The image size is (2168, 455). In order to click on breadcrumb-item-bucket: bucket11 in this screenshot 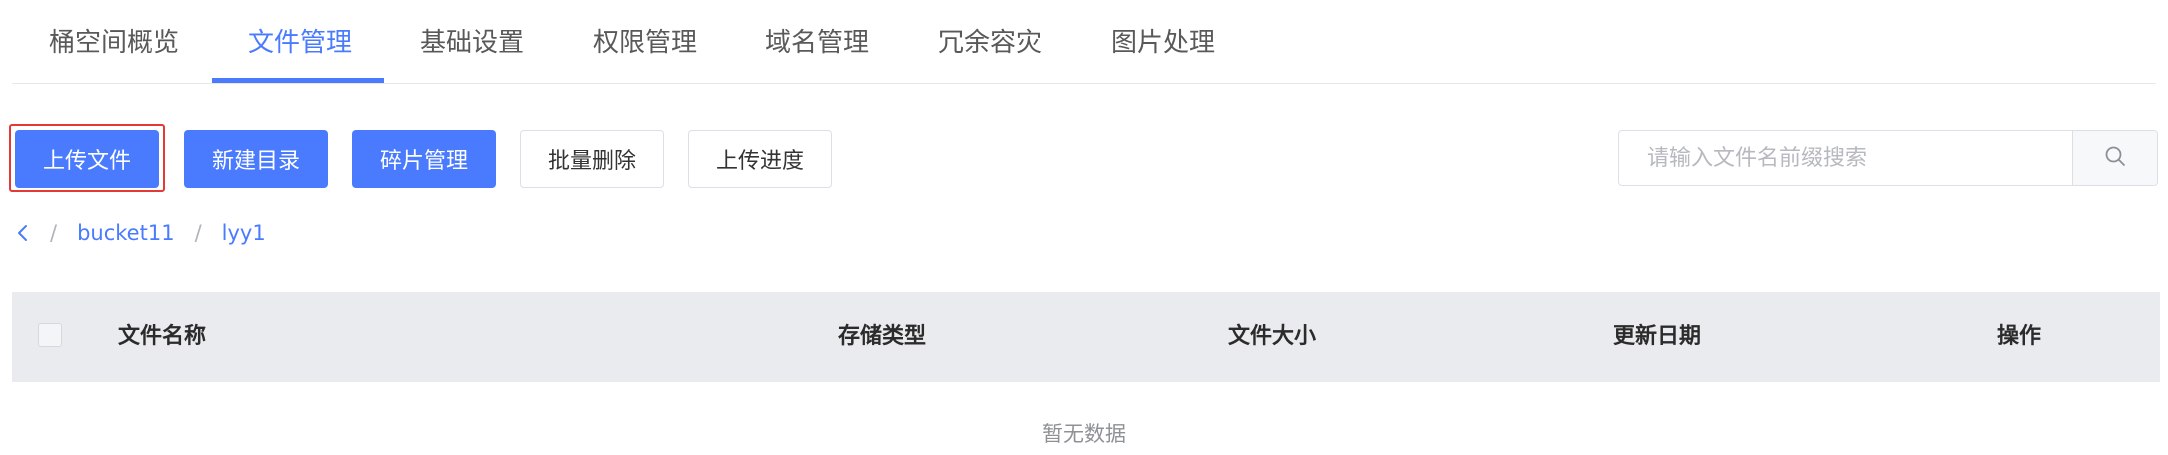, I will do `click(125, 233)`.